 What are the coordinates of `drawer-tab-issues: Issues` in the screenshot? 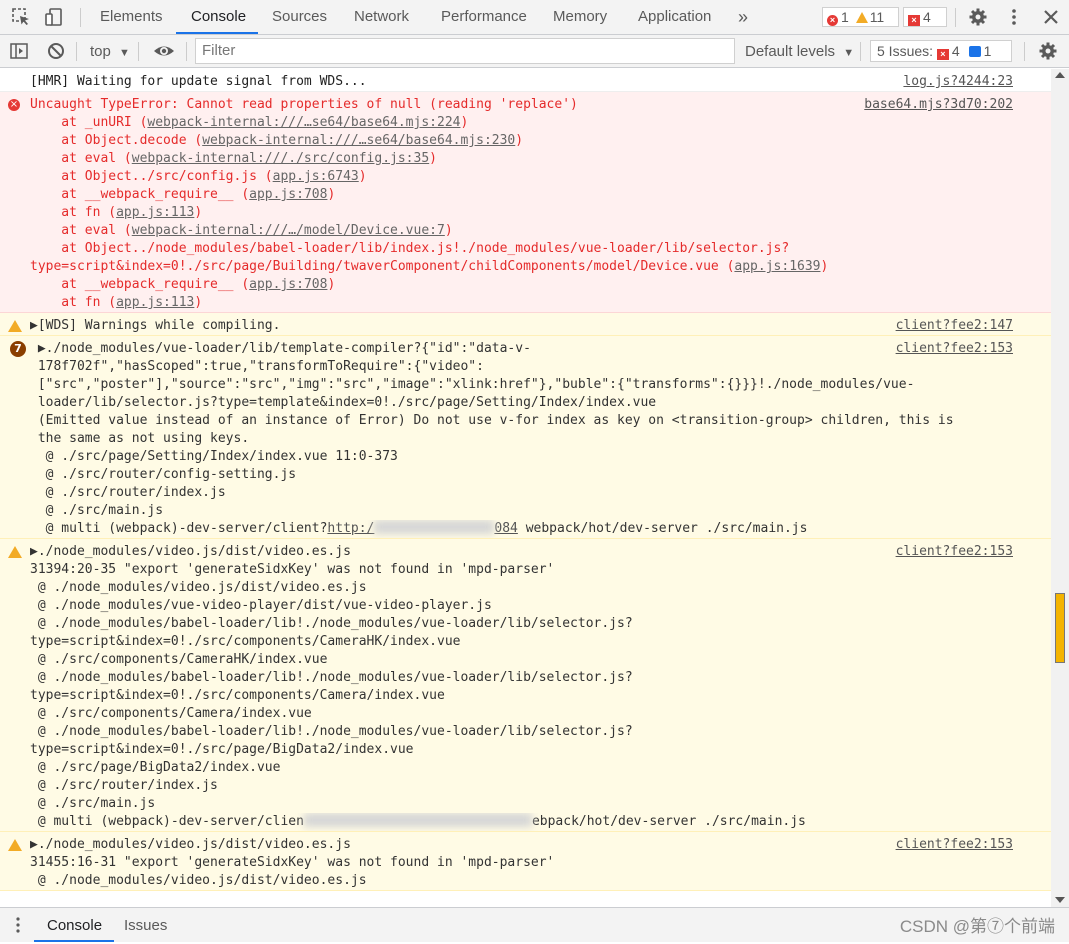 It's located at (145, 925).